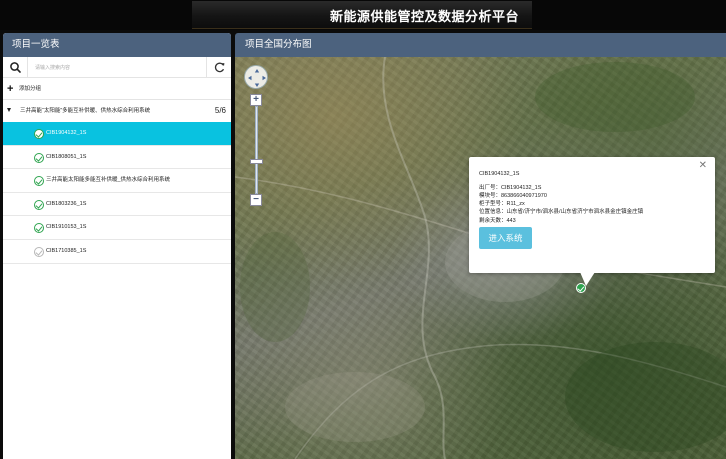 This screenshot has height=459, width=726. Describe the element at coordinates (497, 221) in the screenshot. I see `popup-line-days: 剩余天数：443` at that location.